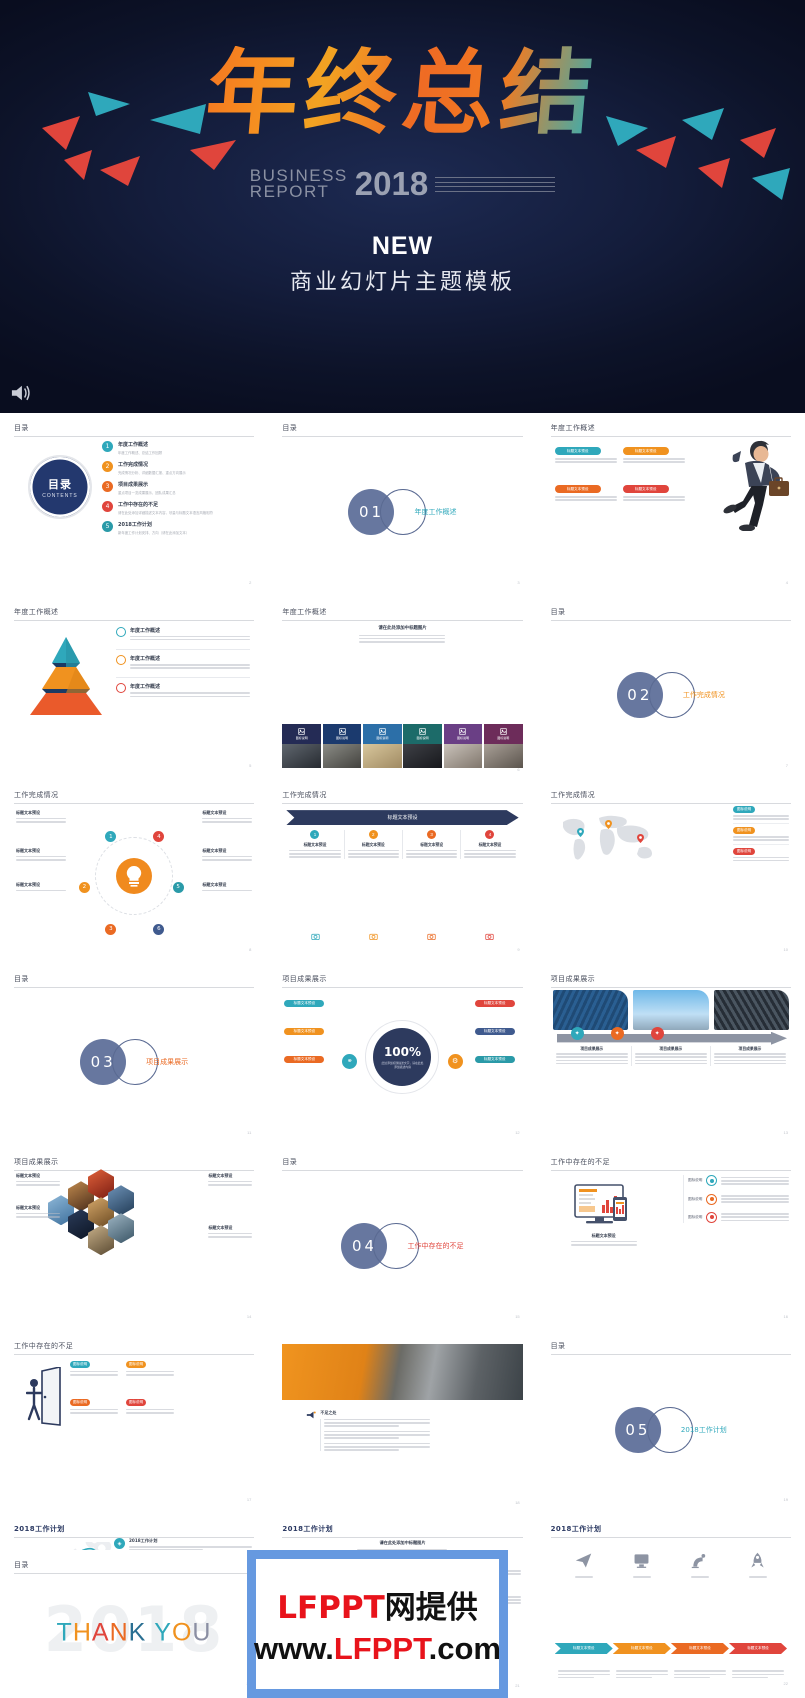 The height and width of the screenshot is (1698, 805). I want to click on slide-title: 2018工作计划, so click(576, 1529).